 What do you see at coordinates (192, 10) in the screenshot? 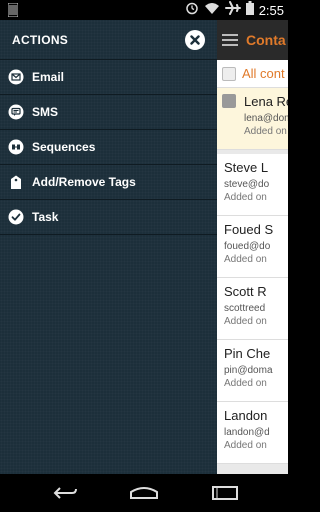
I see `alarm-icon` at bounding box center [192, 10].